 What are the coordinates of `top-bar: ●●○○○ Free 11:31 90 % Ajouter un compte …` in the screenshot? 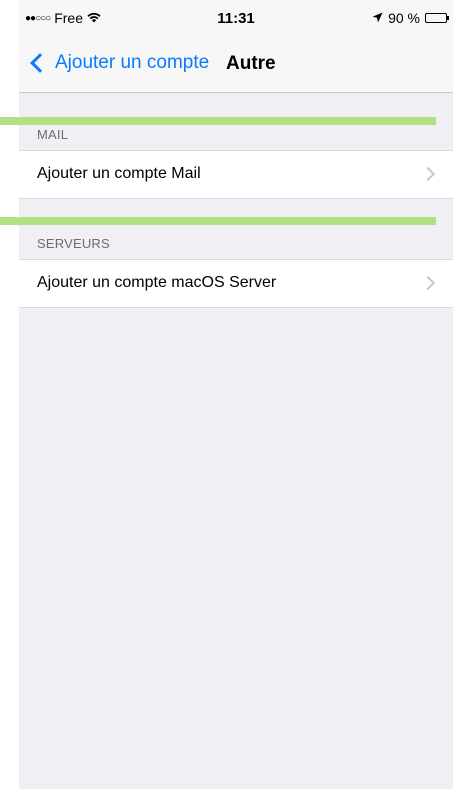 It's located at (236, 46).